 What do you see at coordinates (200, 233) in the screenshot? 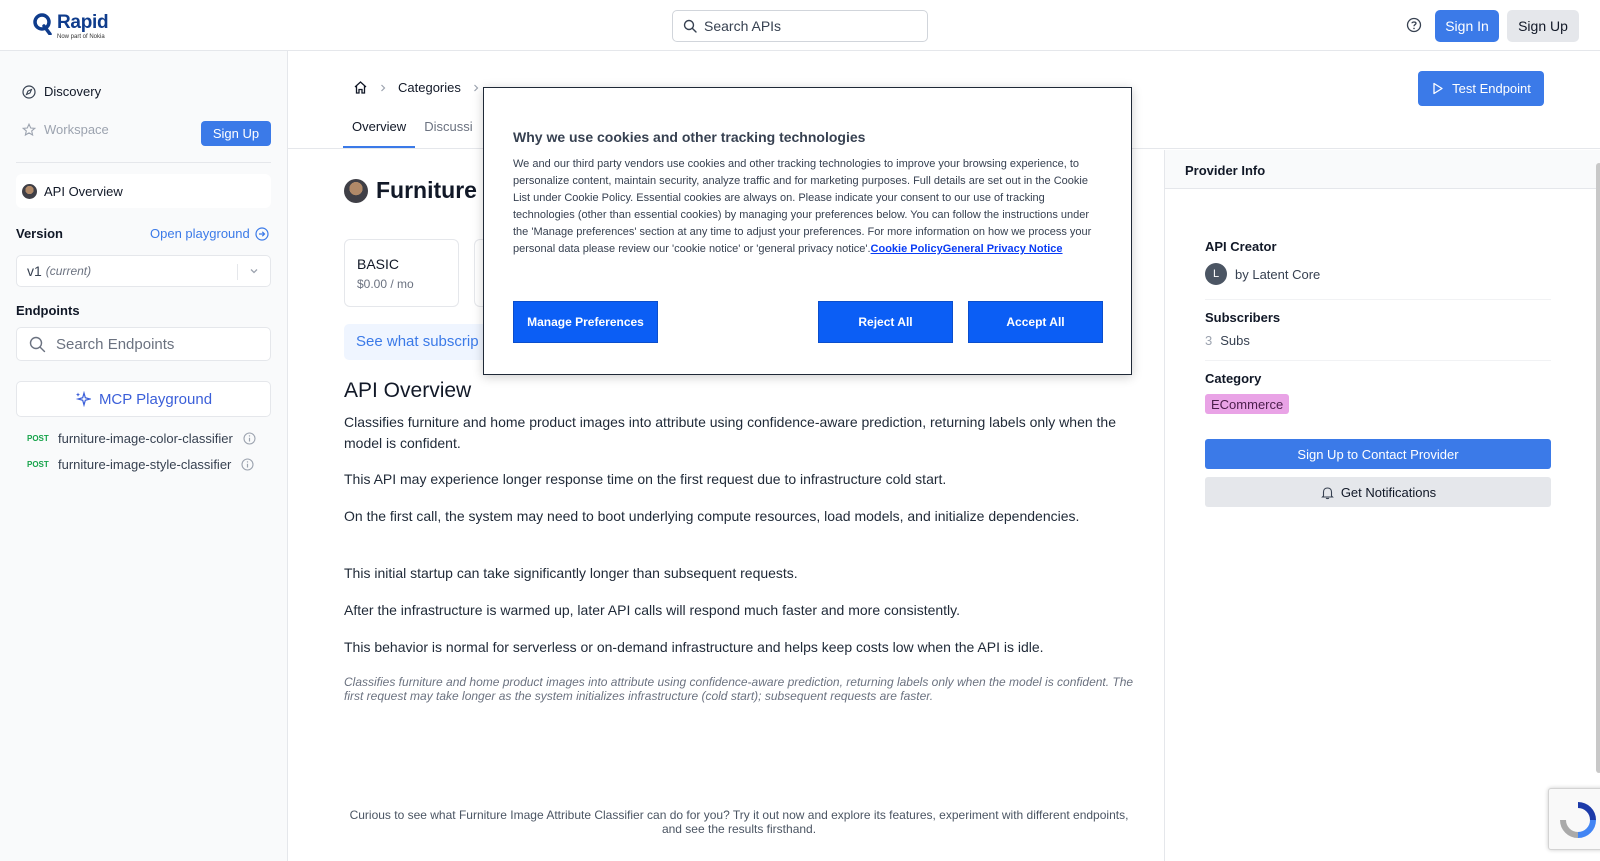
I see `open-playground-label: Open playground` at bounding box center [200, 233].